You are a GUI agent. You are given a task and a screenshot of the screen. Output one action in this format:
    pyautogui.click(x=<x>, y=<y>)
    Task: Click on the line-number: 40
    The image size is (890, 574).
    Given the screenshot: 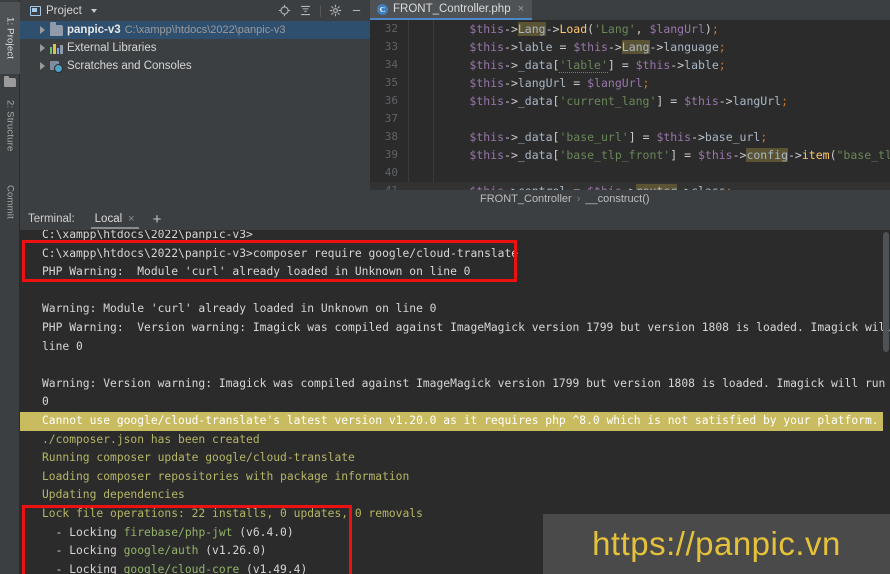 What is the action you would take?
    pyautogui.click(x=391, y=172)
    